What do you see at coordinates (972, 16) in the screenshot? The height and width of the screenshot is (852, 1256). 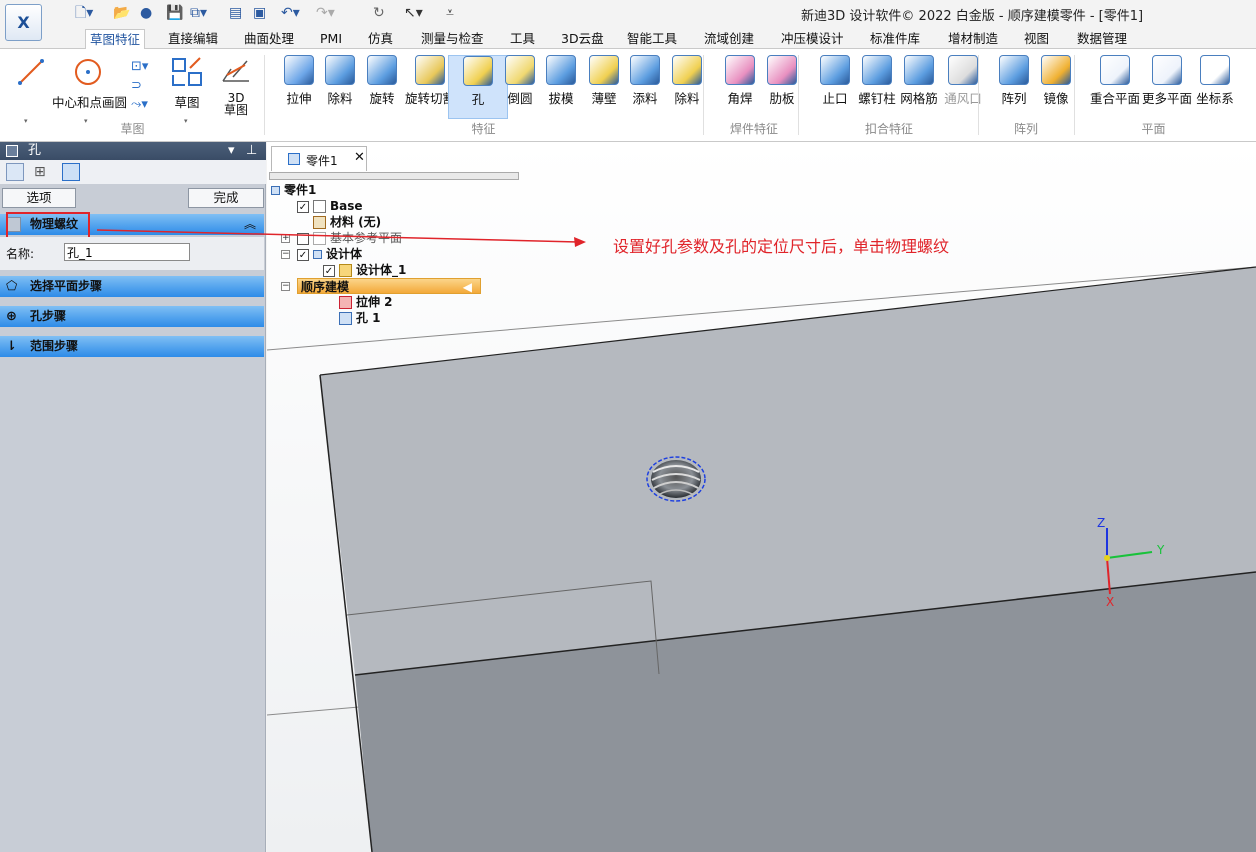 I see `window-title: 新迪3D 设计软件© 2022 白金版 - 顺序建模零件 - [零件1]` at bounding box center [972, 16].